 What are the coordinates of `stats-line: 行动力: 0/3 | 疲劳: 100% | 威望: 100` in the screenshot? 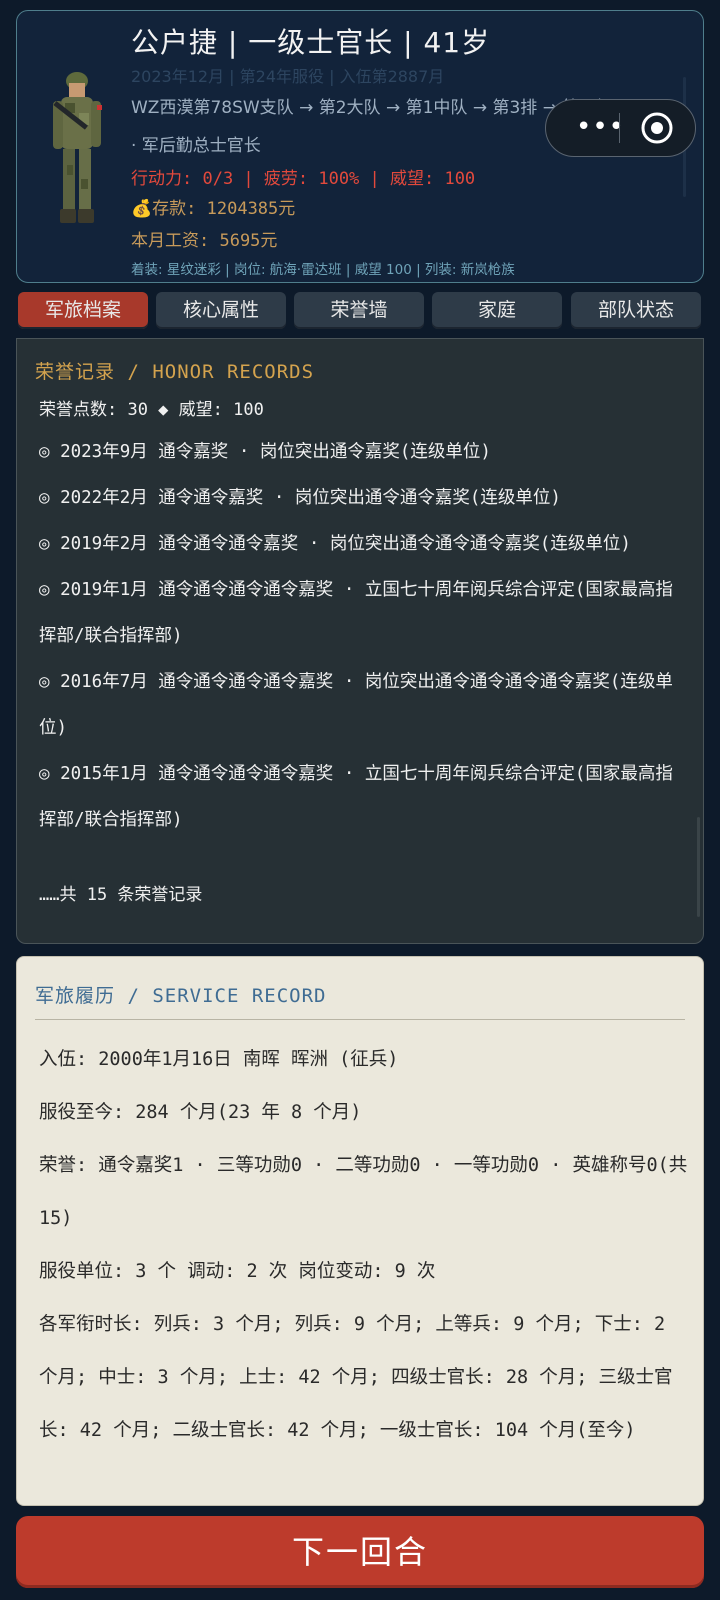 It's located at (303, 179).